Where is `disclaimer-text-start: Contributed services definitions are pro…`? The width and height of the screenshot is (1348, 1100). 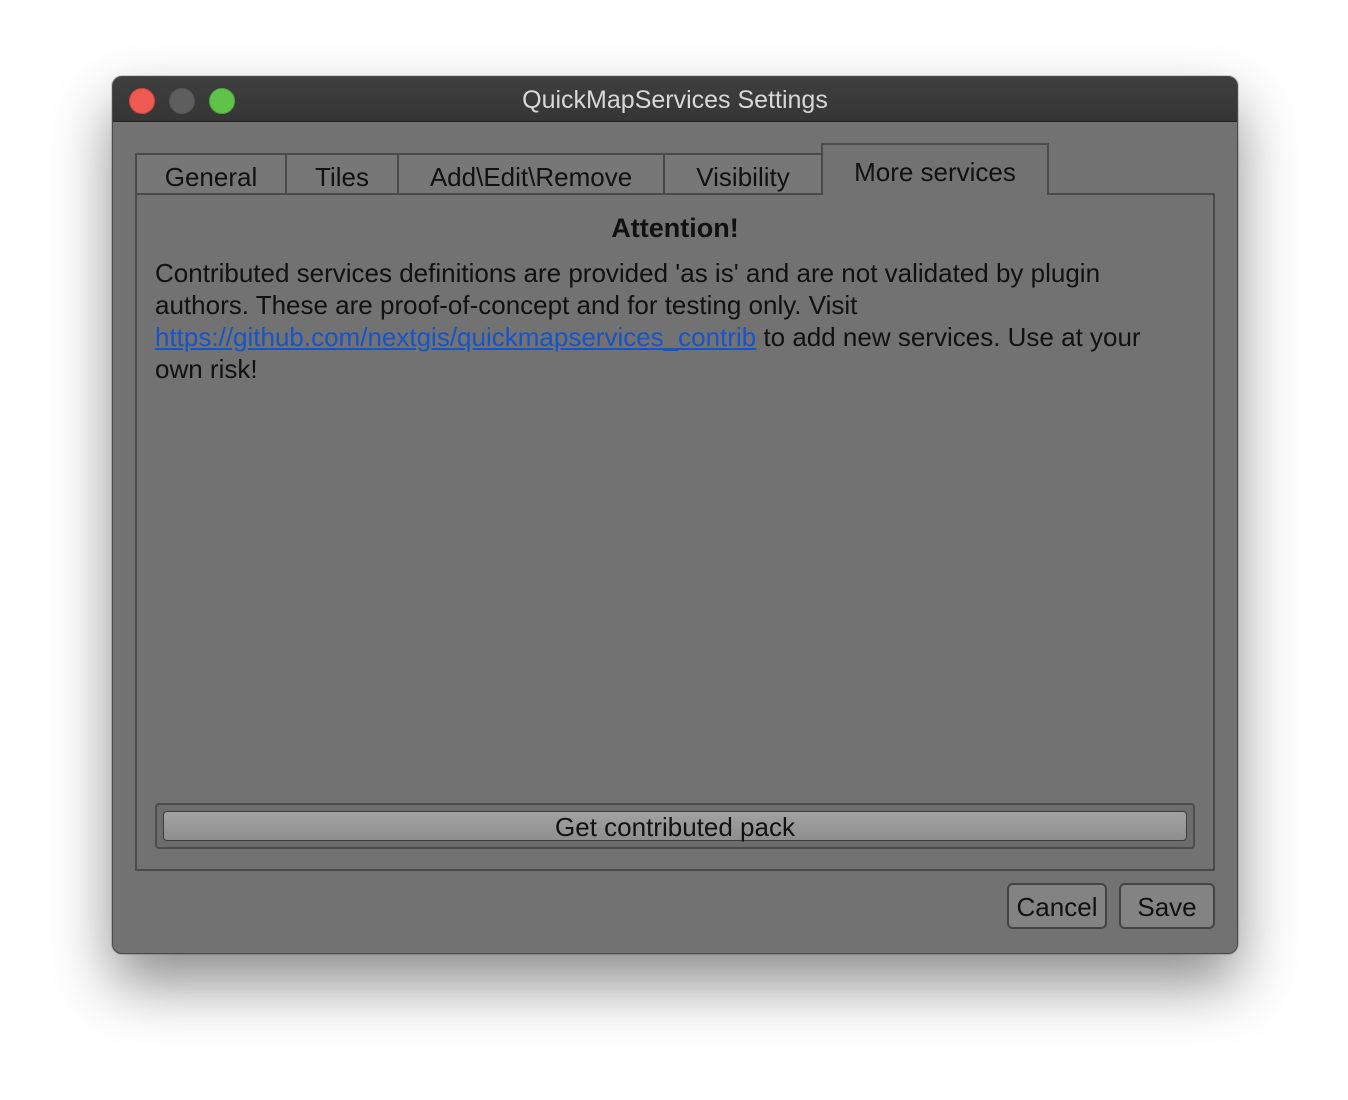 disclaimer-text-start: Contributed services definitions are pro… is located at coordinates (628, 289).